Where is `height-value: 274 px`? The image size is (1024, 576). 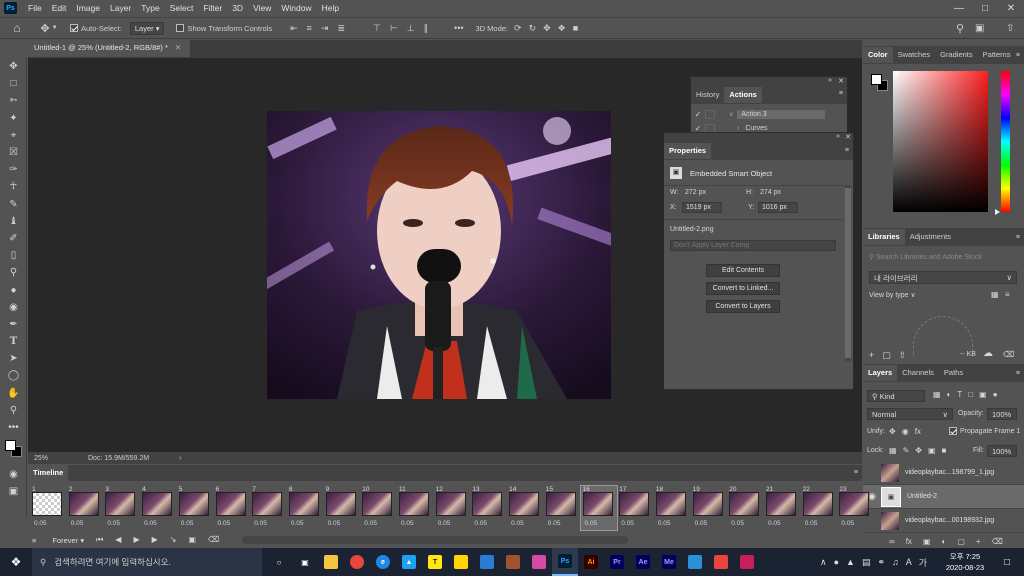
height-value: 274 px is located at coordinates (770, 192).